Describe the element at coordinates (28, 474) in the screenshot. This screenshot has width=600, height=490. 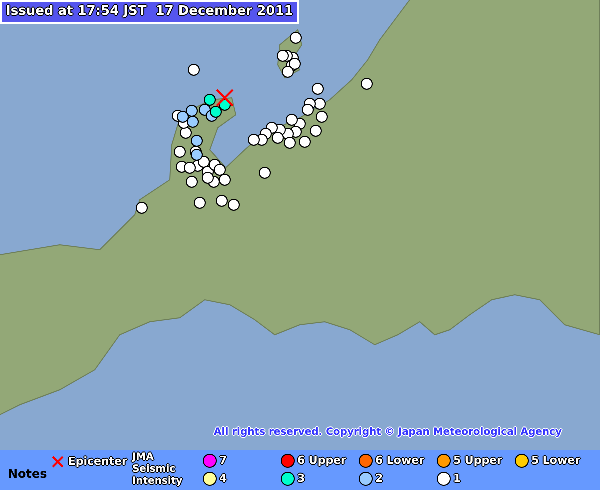
I see `notes-label: Notes` at that location.